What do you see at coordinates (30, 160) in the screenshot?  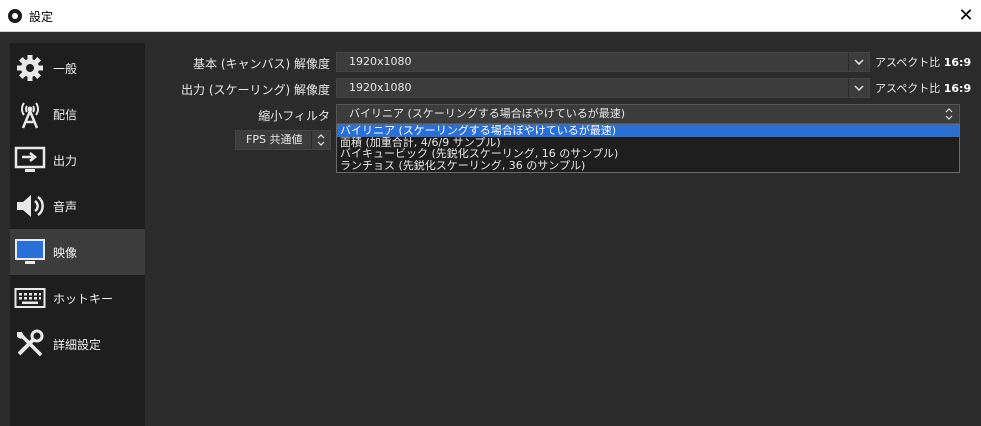 I see `output-monitor-icon` at bounding box center [30, 160].